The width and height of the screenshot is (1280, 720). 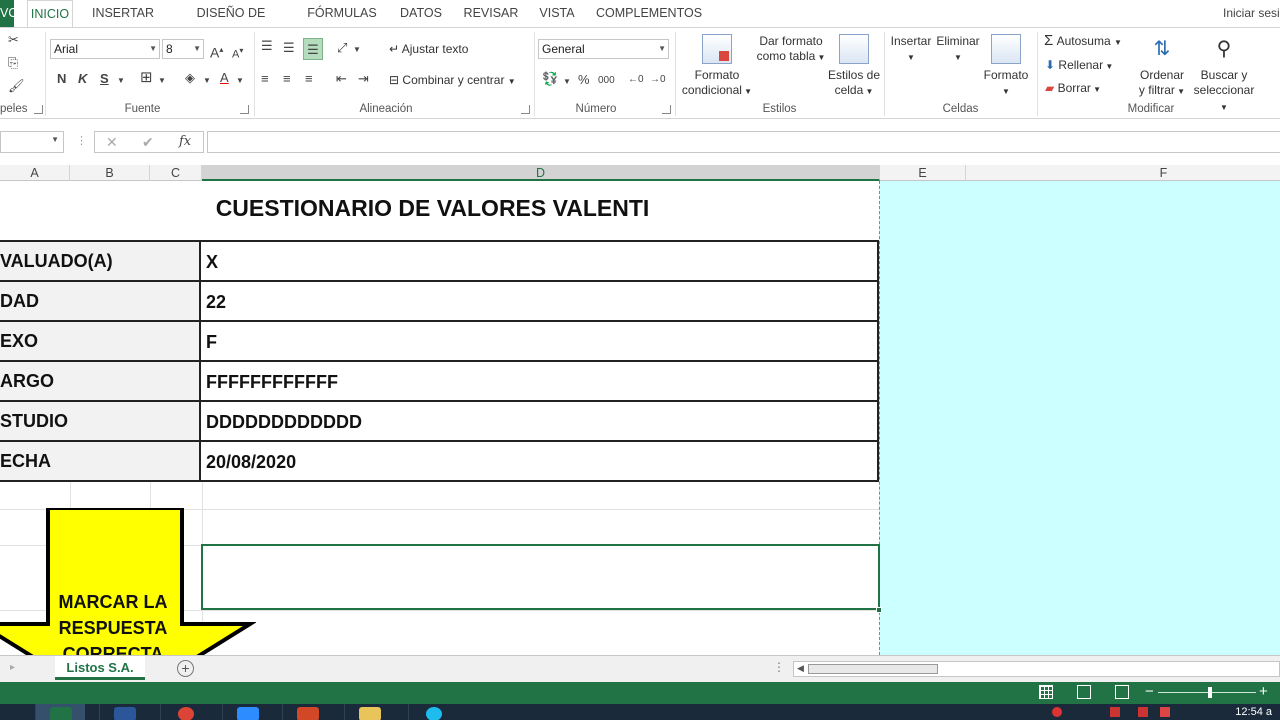 What do you see at coordinates (100, 421) in the screenshot?
I see `row-label: STUDIO` at bounding box center [100, 421].